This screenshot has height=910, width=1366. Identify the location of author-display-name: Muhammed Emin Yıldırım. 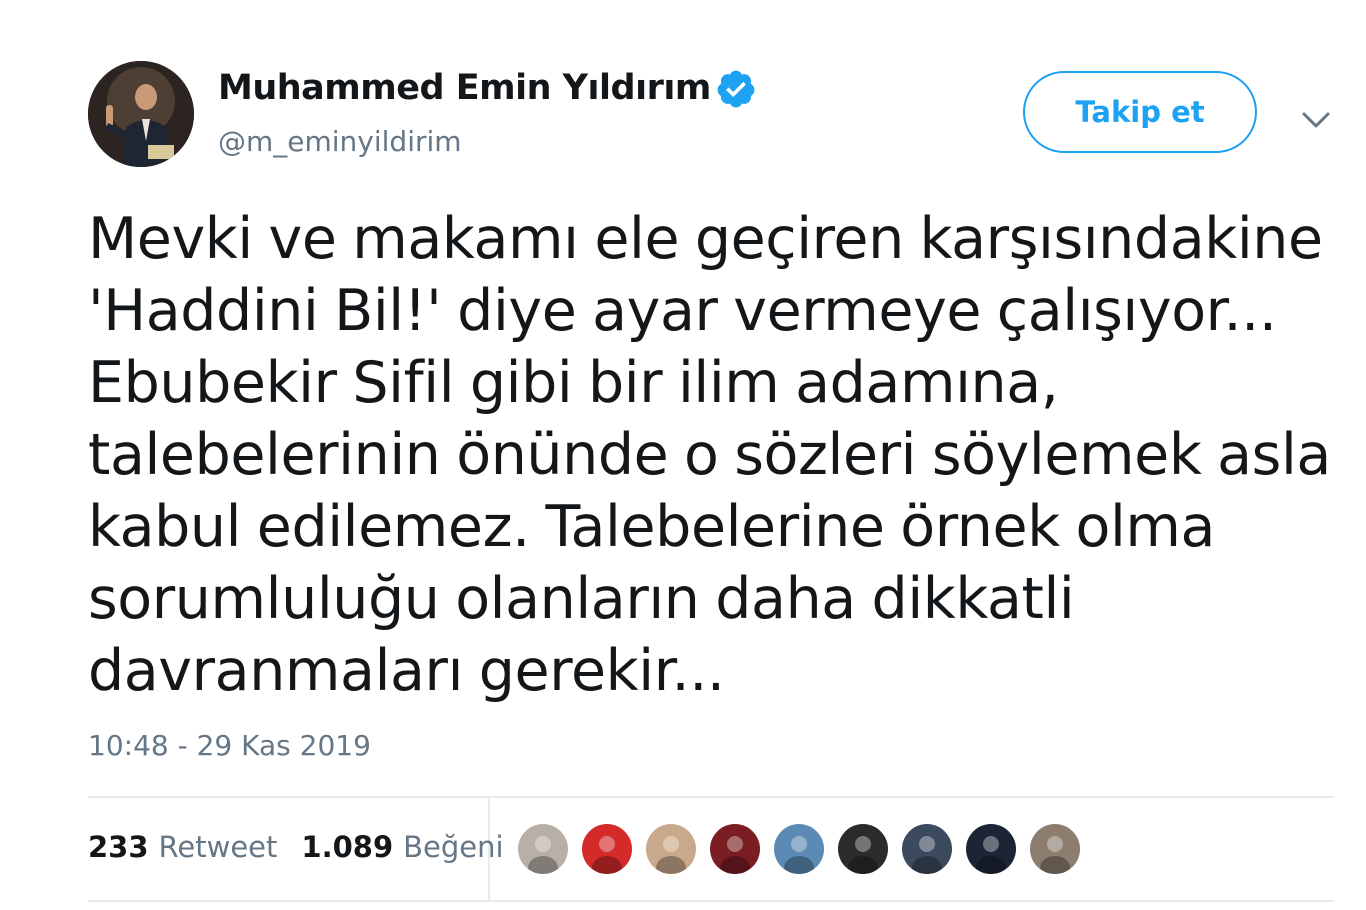
(464, 88).